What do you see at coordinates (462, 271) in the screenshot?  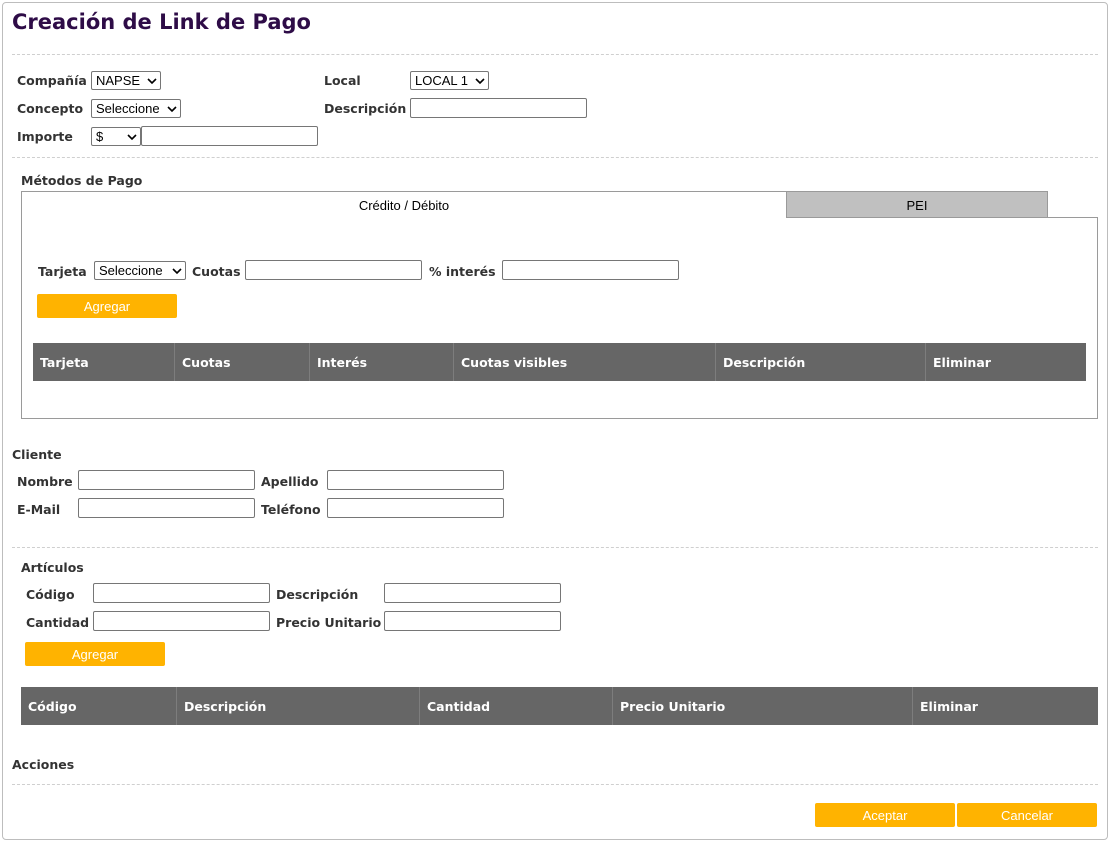 I see `interes-label: % interés` at bounding box center [462, 271].